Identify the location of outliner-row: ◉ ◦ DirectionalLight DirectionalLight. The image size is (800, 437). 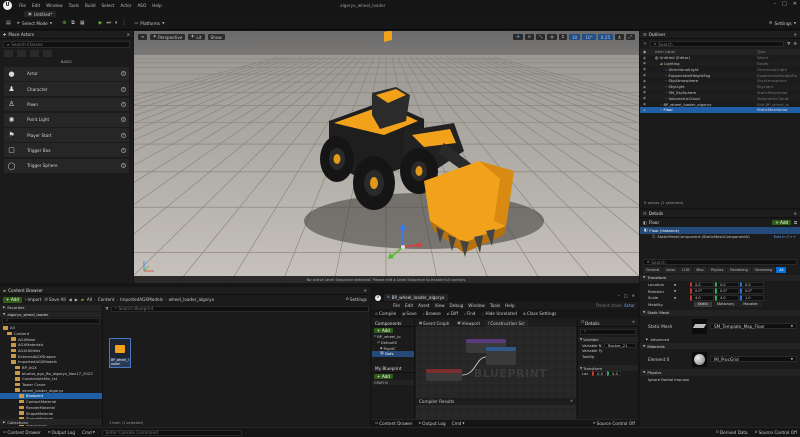
(720, 69).